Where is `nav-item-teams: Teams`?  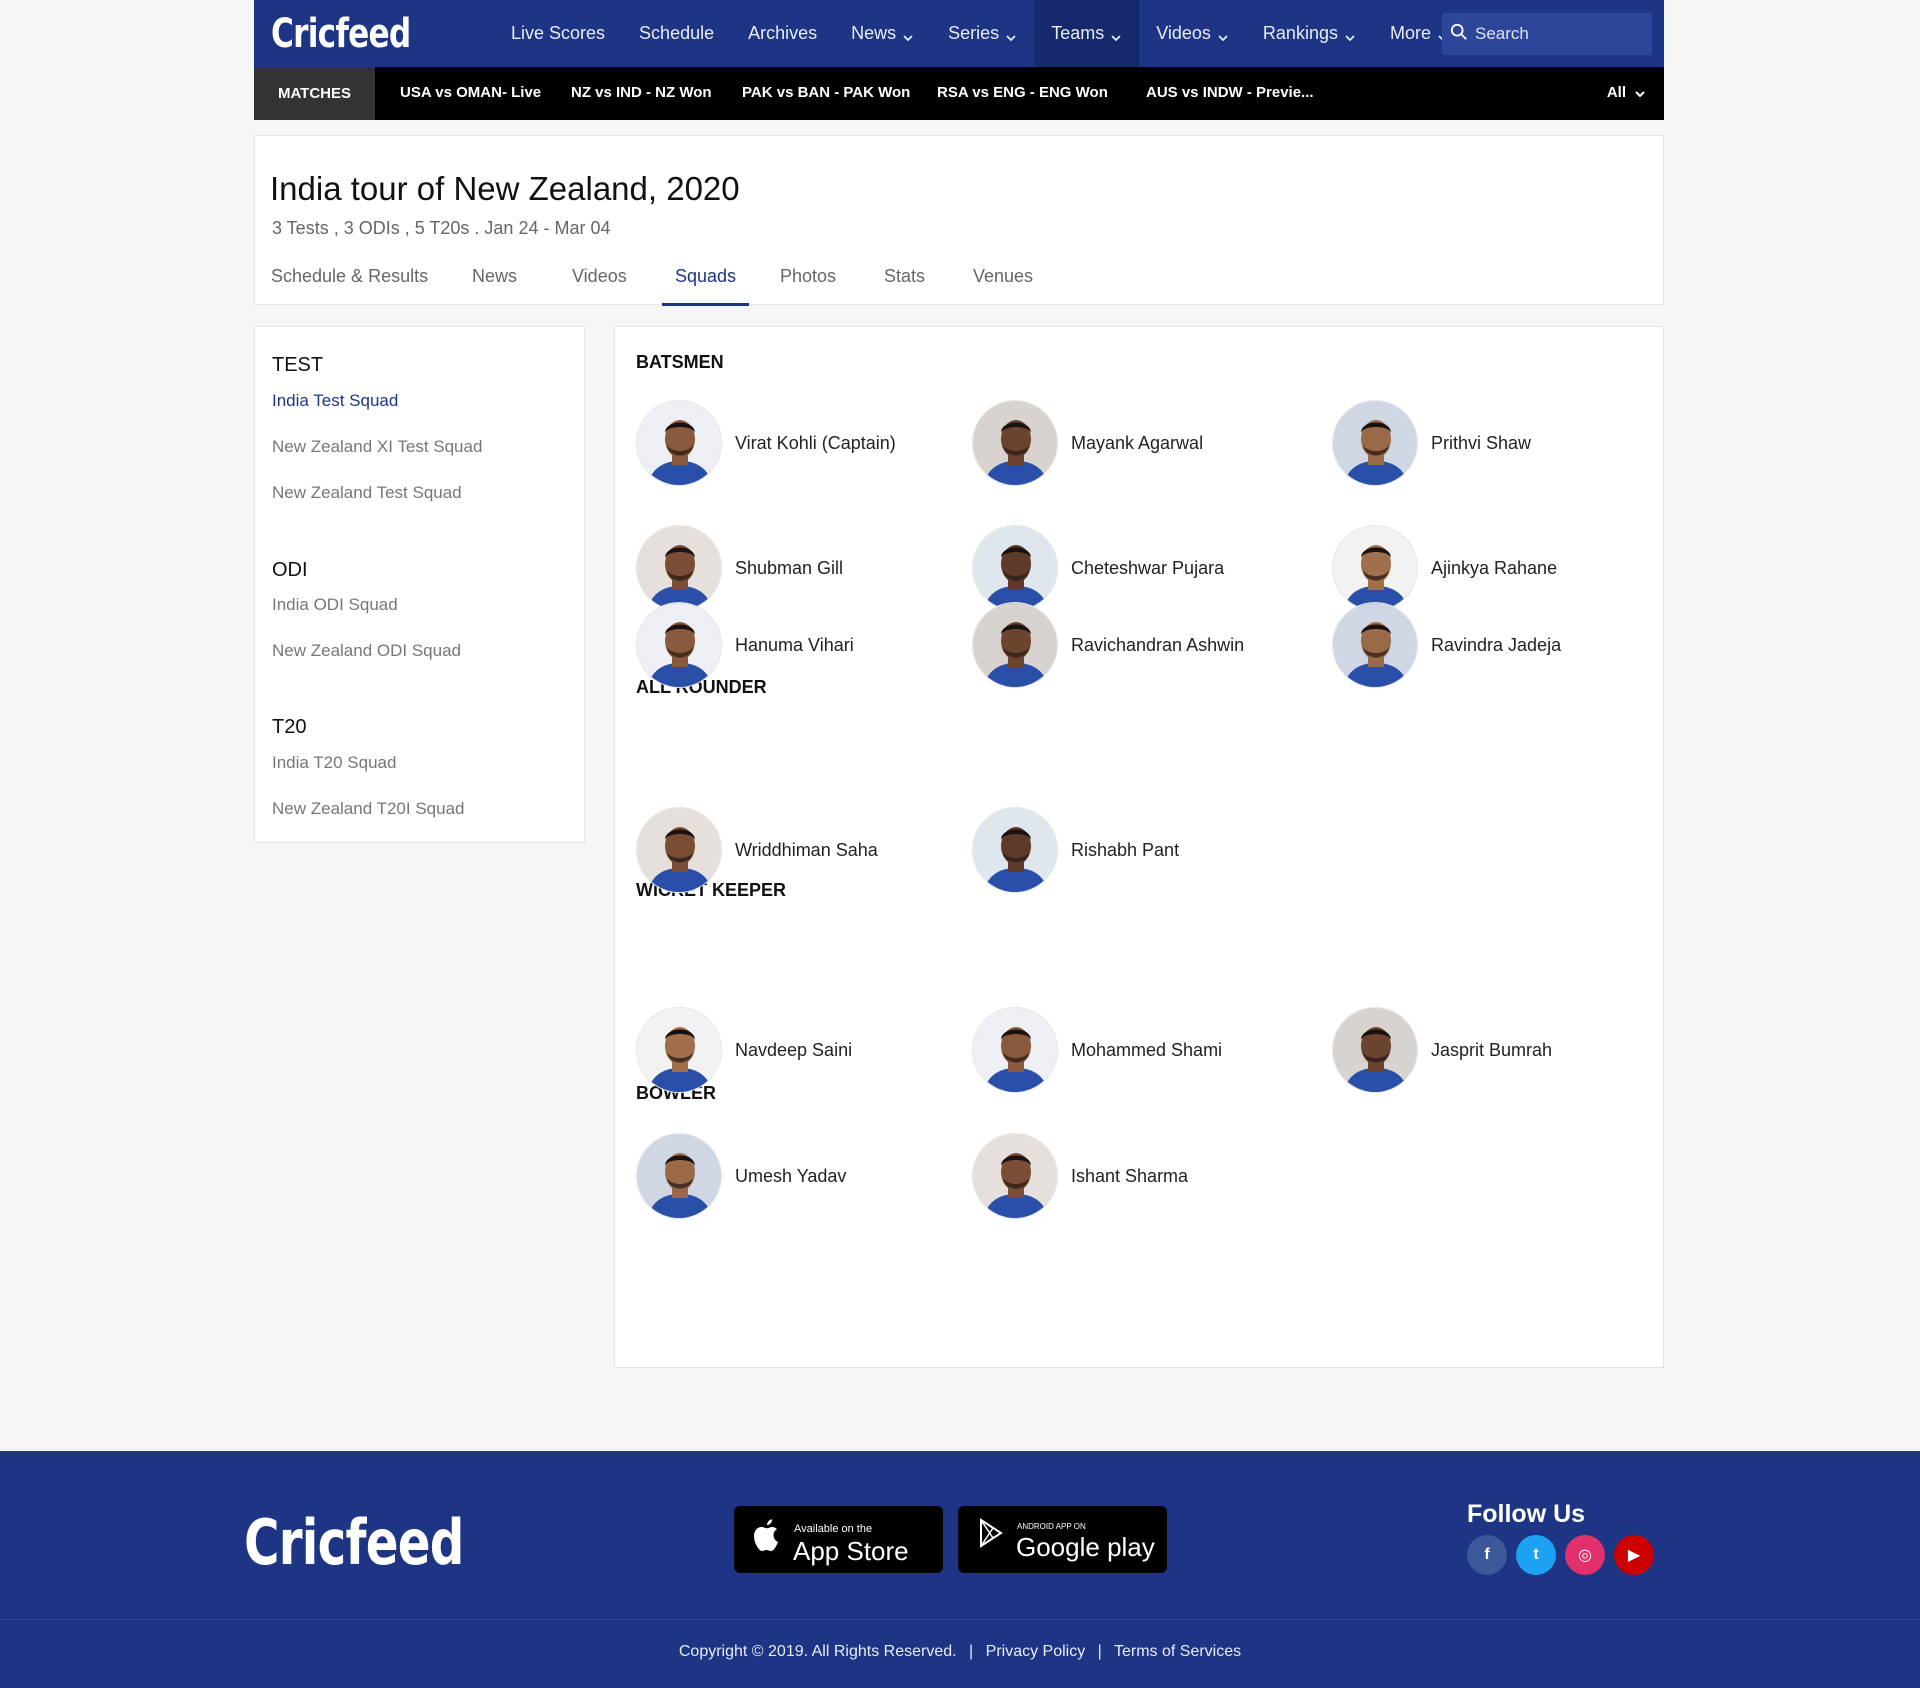 nav-item-teams: Teams is located at coordinates (1087, 33).